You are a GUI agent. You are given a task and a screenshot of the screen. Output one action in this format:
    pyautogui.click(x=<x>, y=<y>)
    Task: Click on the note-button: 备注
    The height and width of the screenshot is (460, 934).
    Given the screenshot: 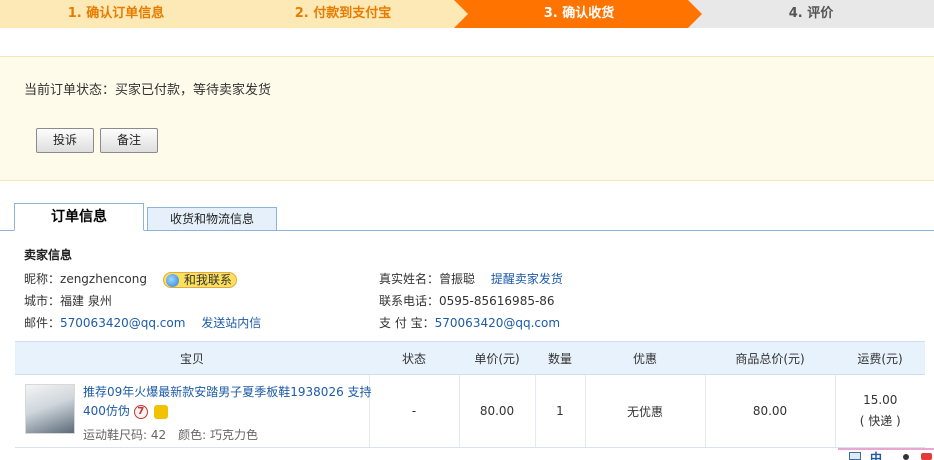 What is the action you would take?
    pyautogui.click(x=129, y=140)
    